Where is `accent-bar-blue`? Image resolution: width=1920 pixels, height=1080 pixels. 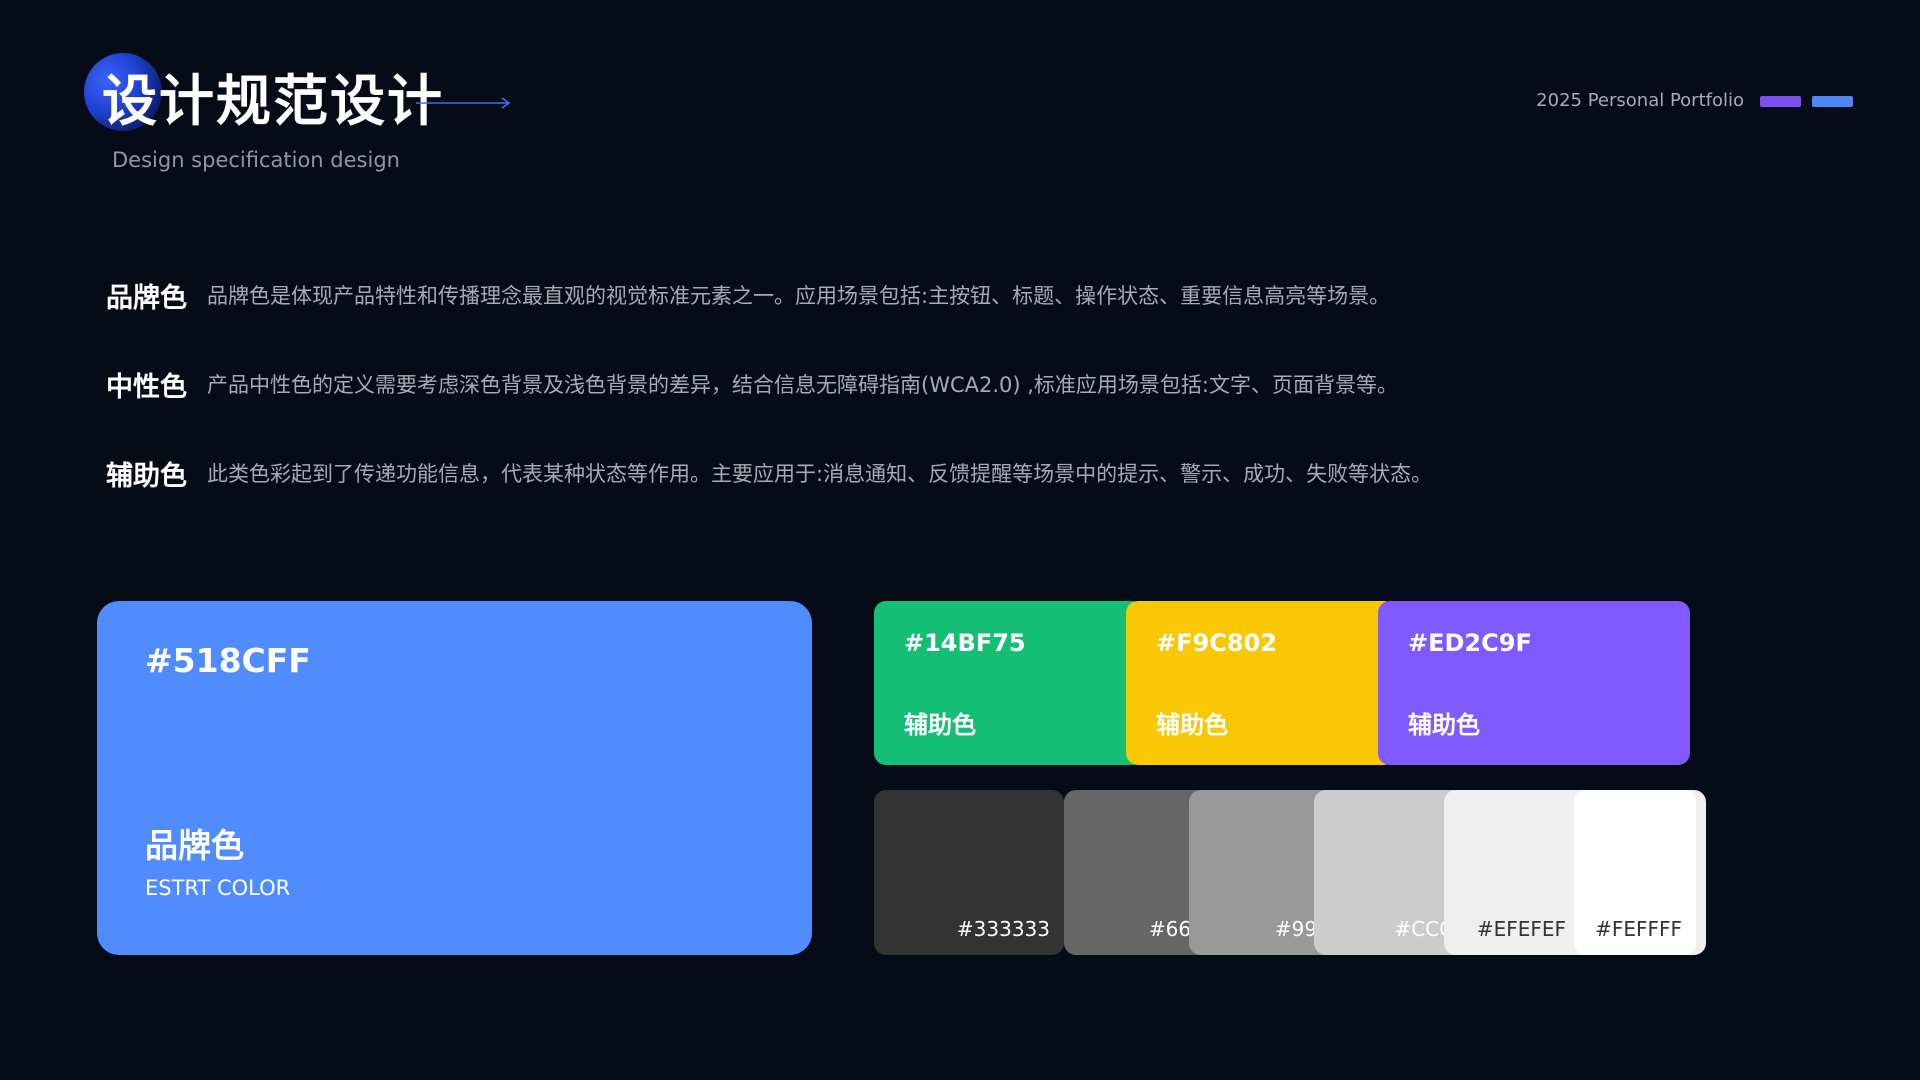
accent-bar-blue is located at coordinates (1832, 101).